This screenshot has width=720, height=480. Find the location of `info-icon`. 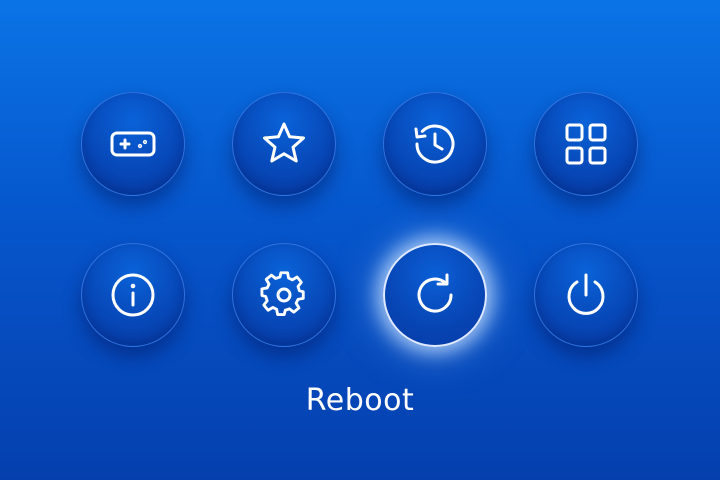

info-icon is located at coordinates (133, 295).